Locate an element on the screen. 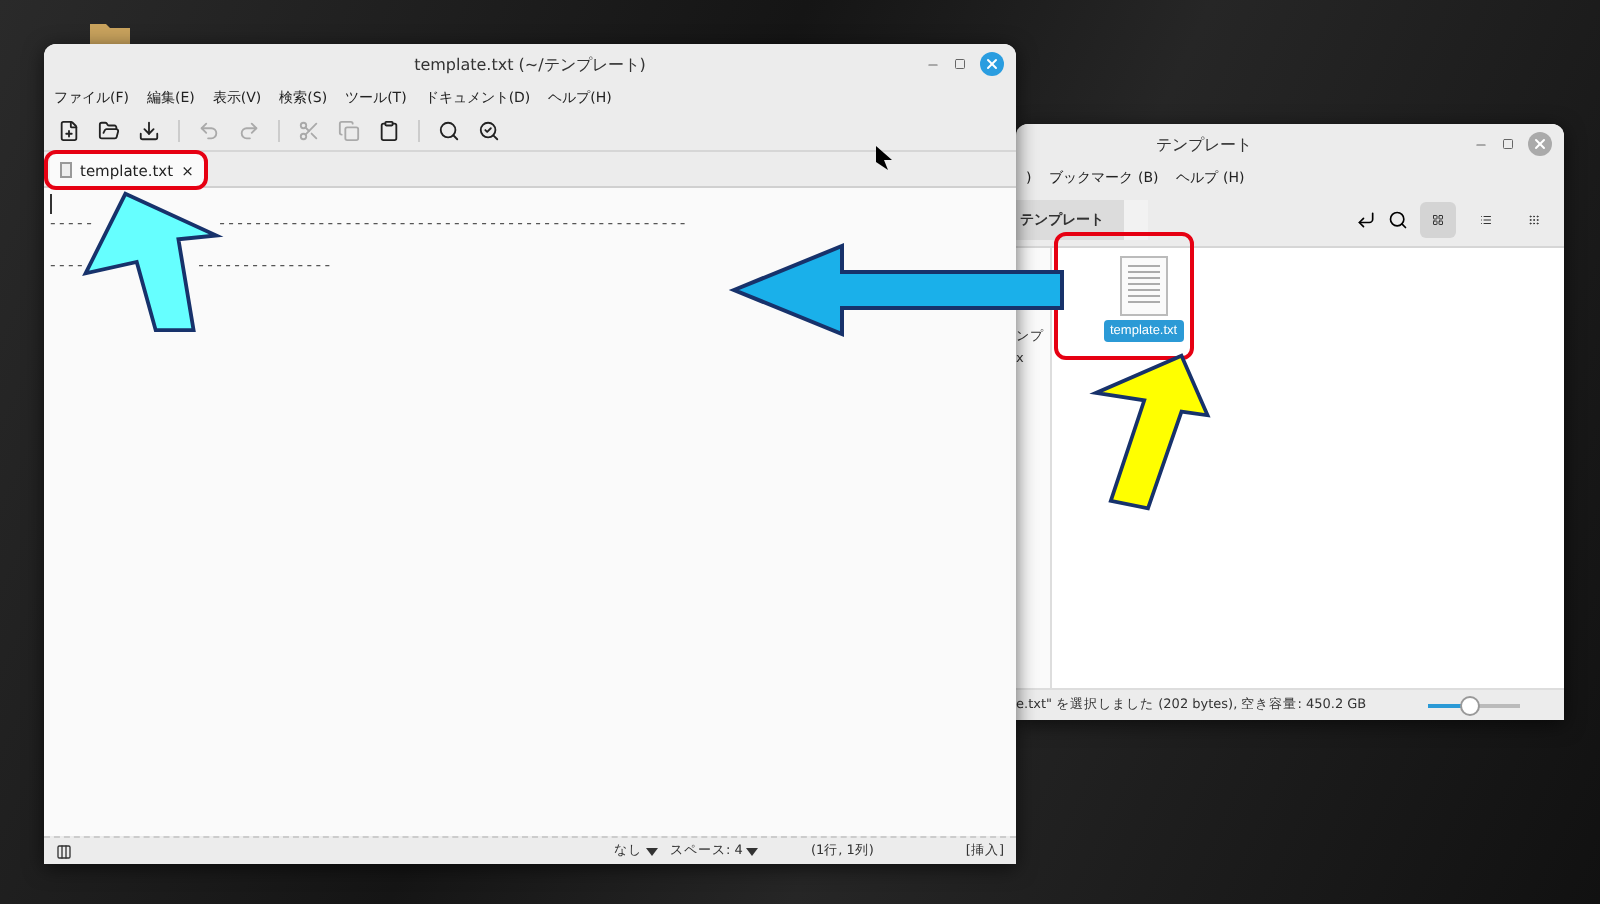 The image size is (1600, 904). grid-icon is located at coordinates (1438, 219).